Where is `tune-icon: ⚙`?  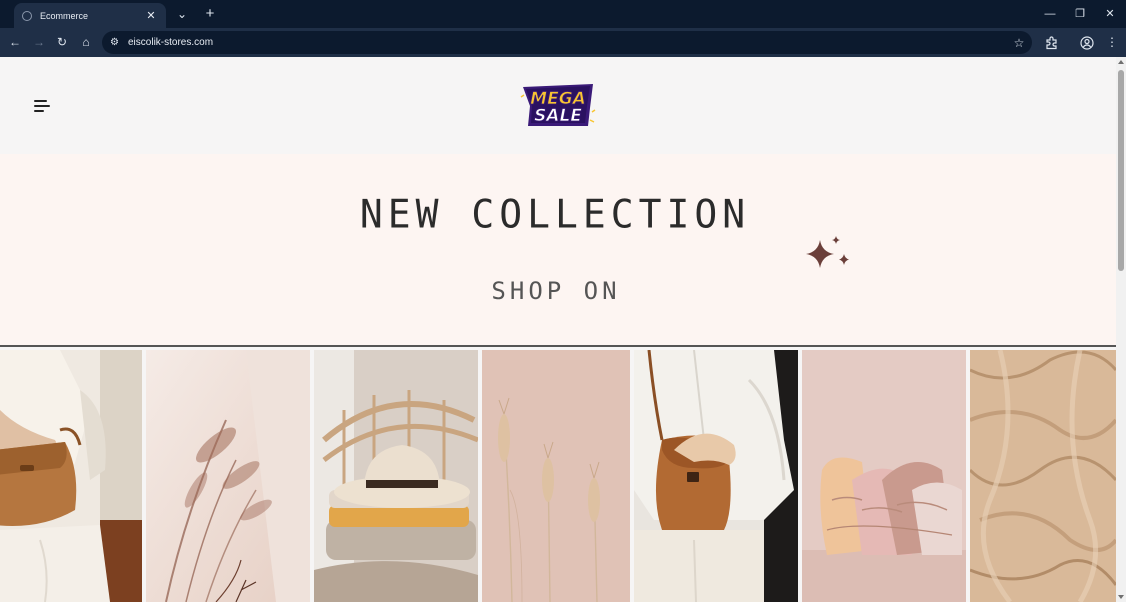
tune-icon: ⚙ is located at coordinates (117, 42).